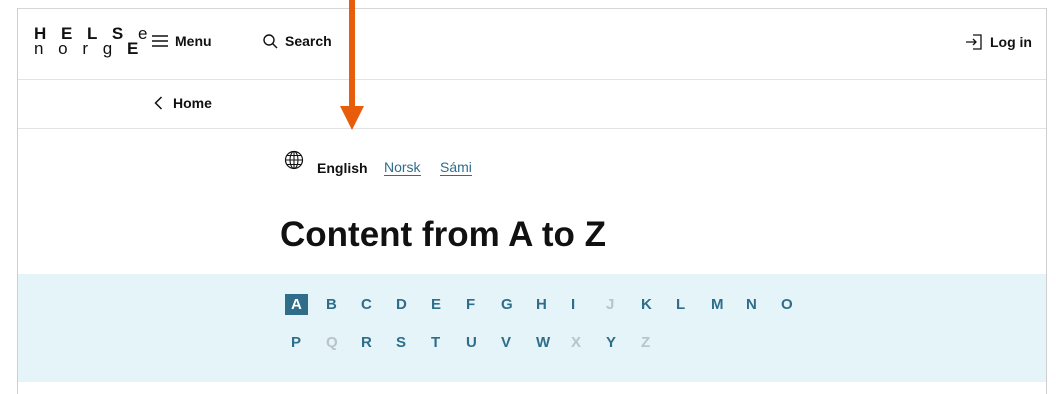  I want to click on letter-label: H, so click(541, 304).